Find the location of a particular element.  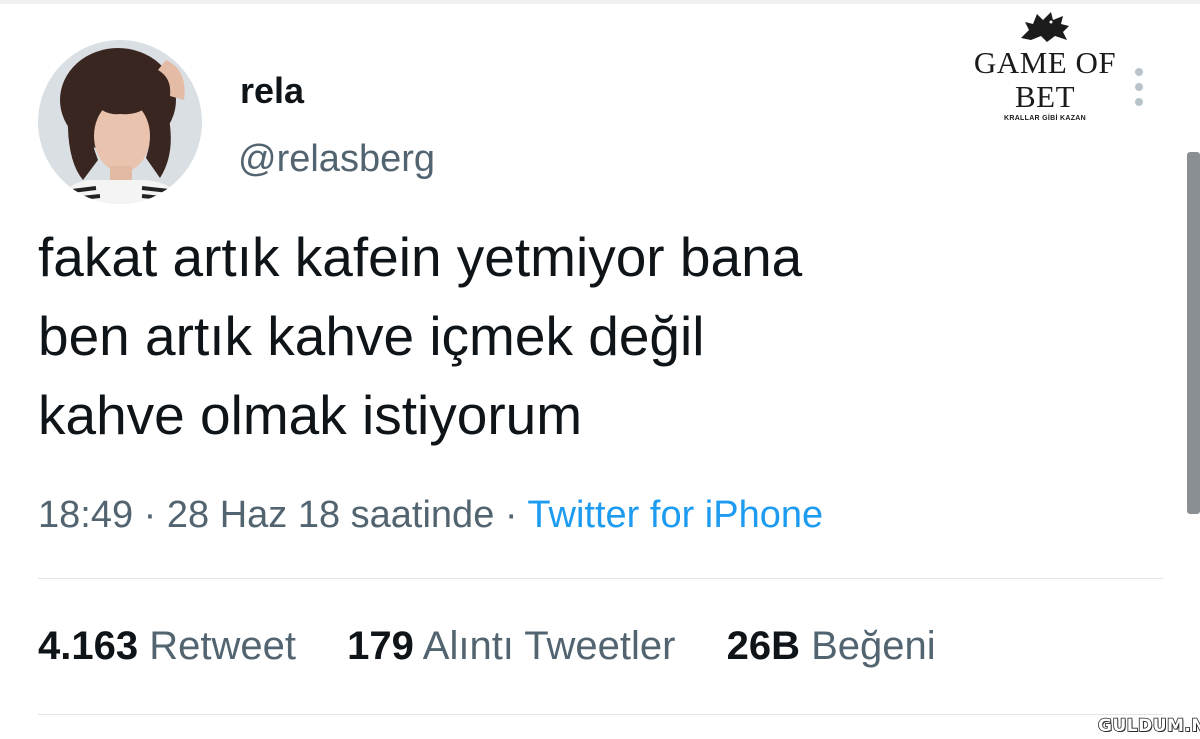

game-of-bet-watermark: GAME OF BET KRALLAR GİBİ KAZAN is located at coordinates (1045, 65).